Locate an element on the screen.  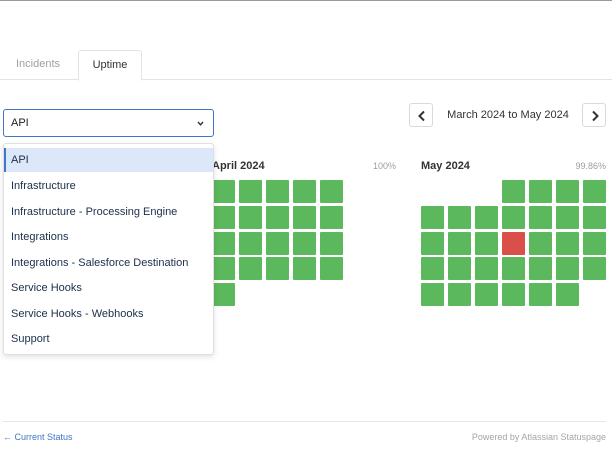
next-period-button is located at coordinates (594, 115).